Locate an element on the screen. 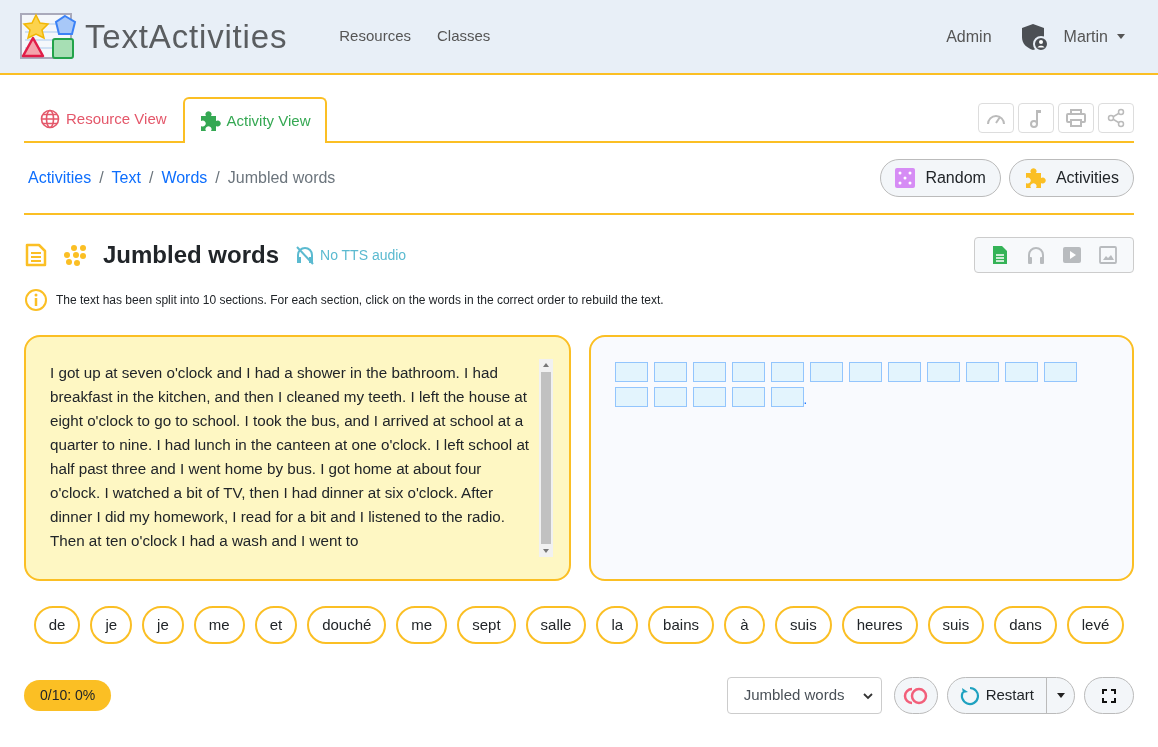 This screenshot has width=1158, height=747. user-menu: Martin is located at coordinates (1094, 36).